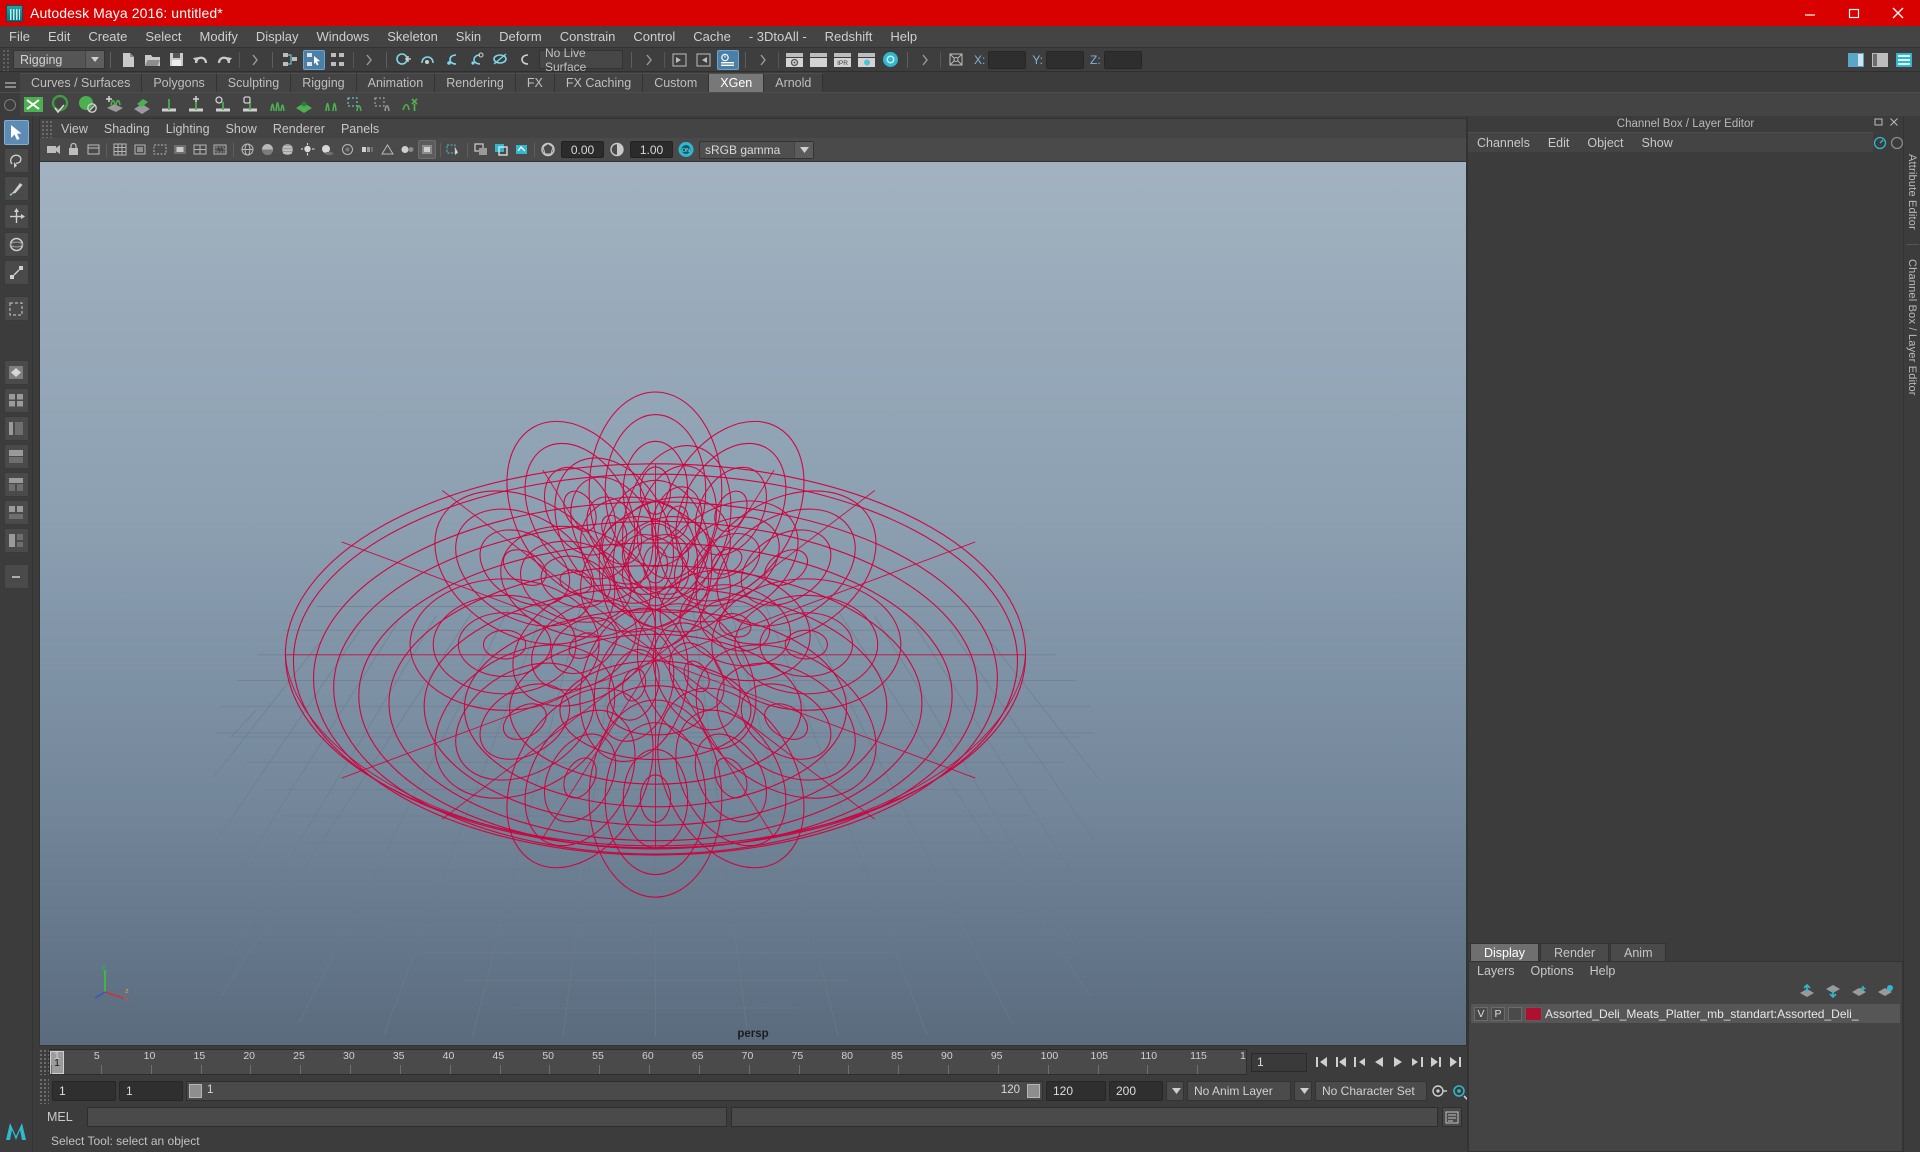  I want to click on menu-modify: Modify, so click(219, 37).